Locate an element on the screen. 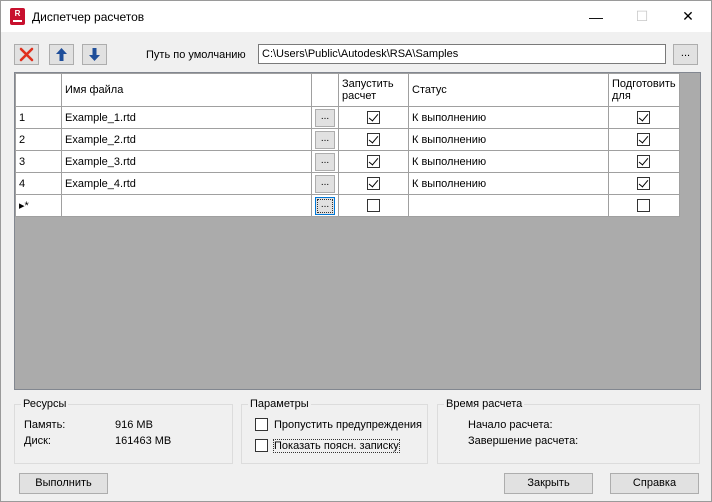 The image size is (712, 502). column-header-file: Имя файла is located at coordinates (186, 90).